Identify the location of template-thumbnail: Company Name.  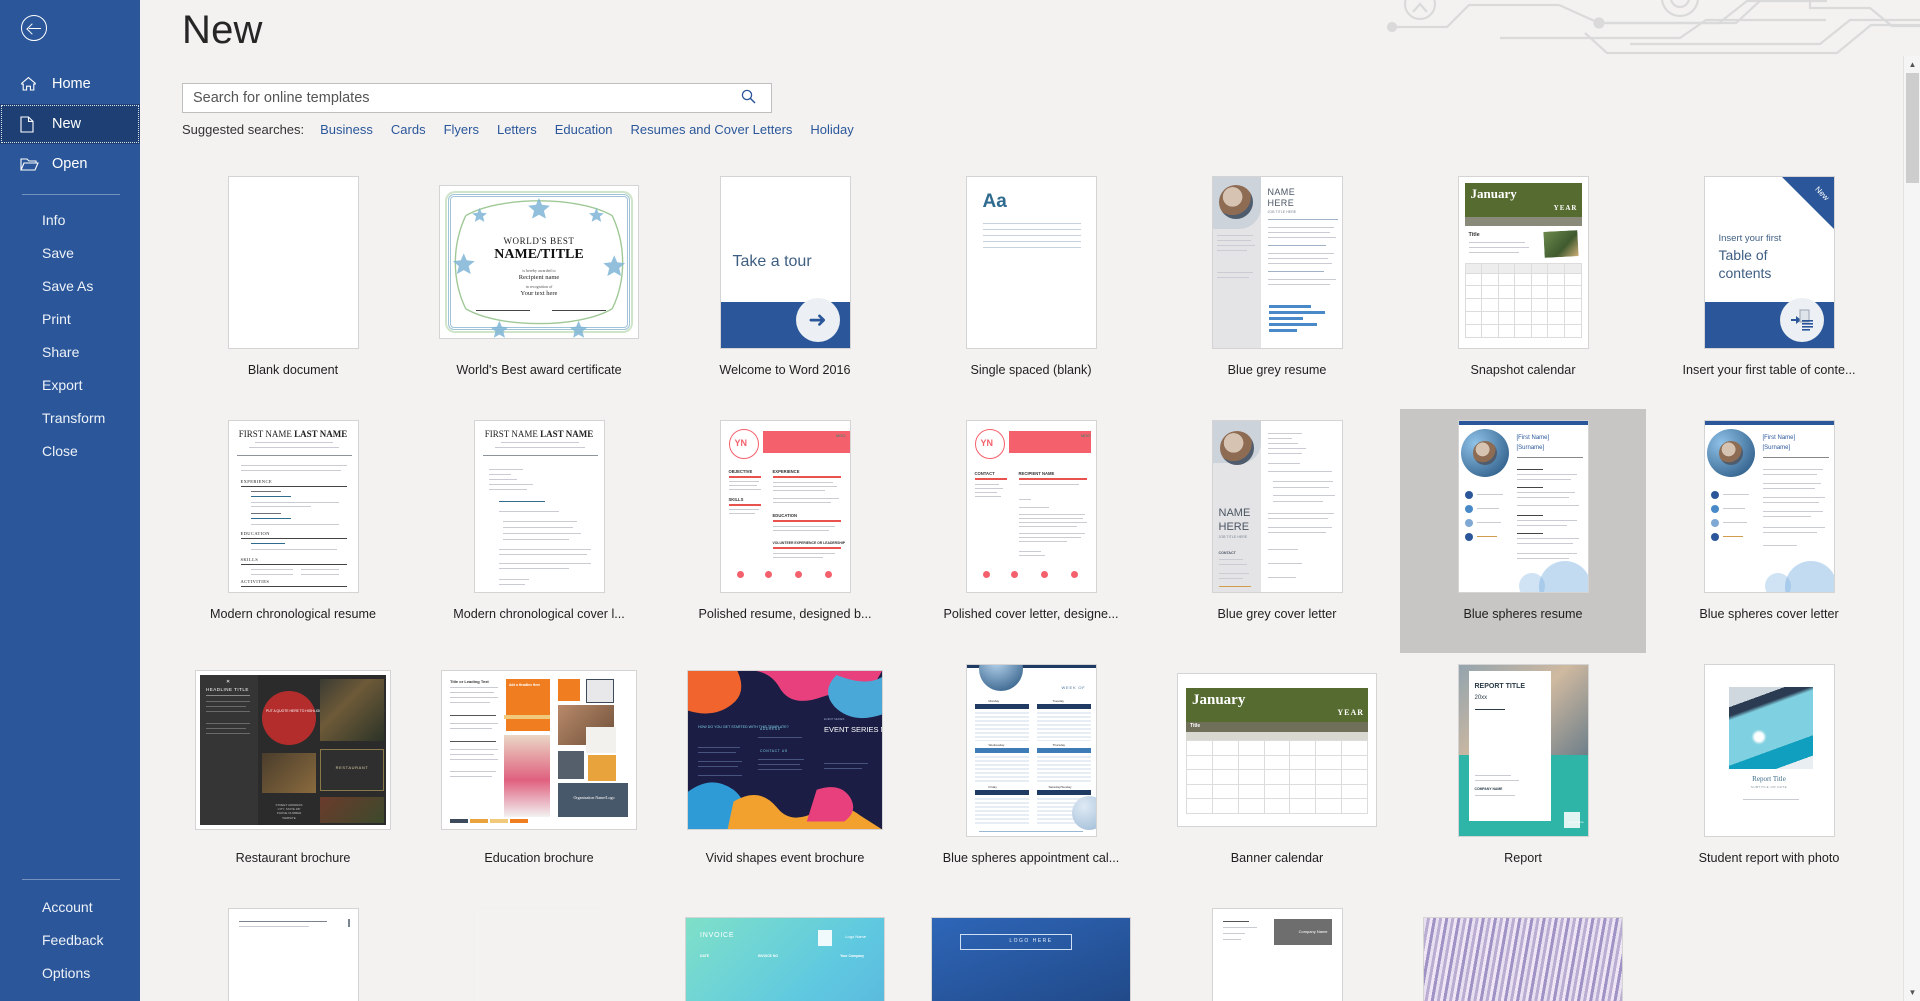
(1277, 952).